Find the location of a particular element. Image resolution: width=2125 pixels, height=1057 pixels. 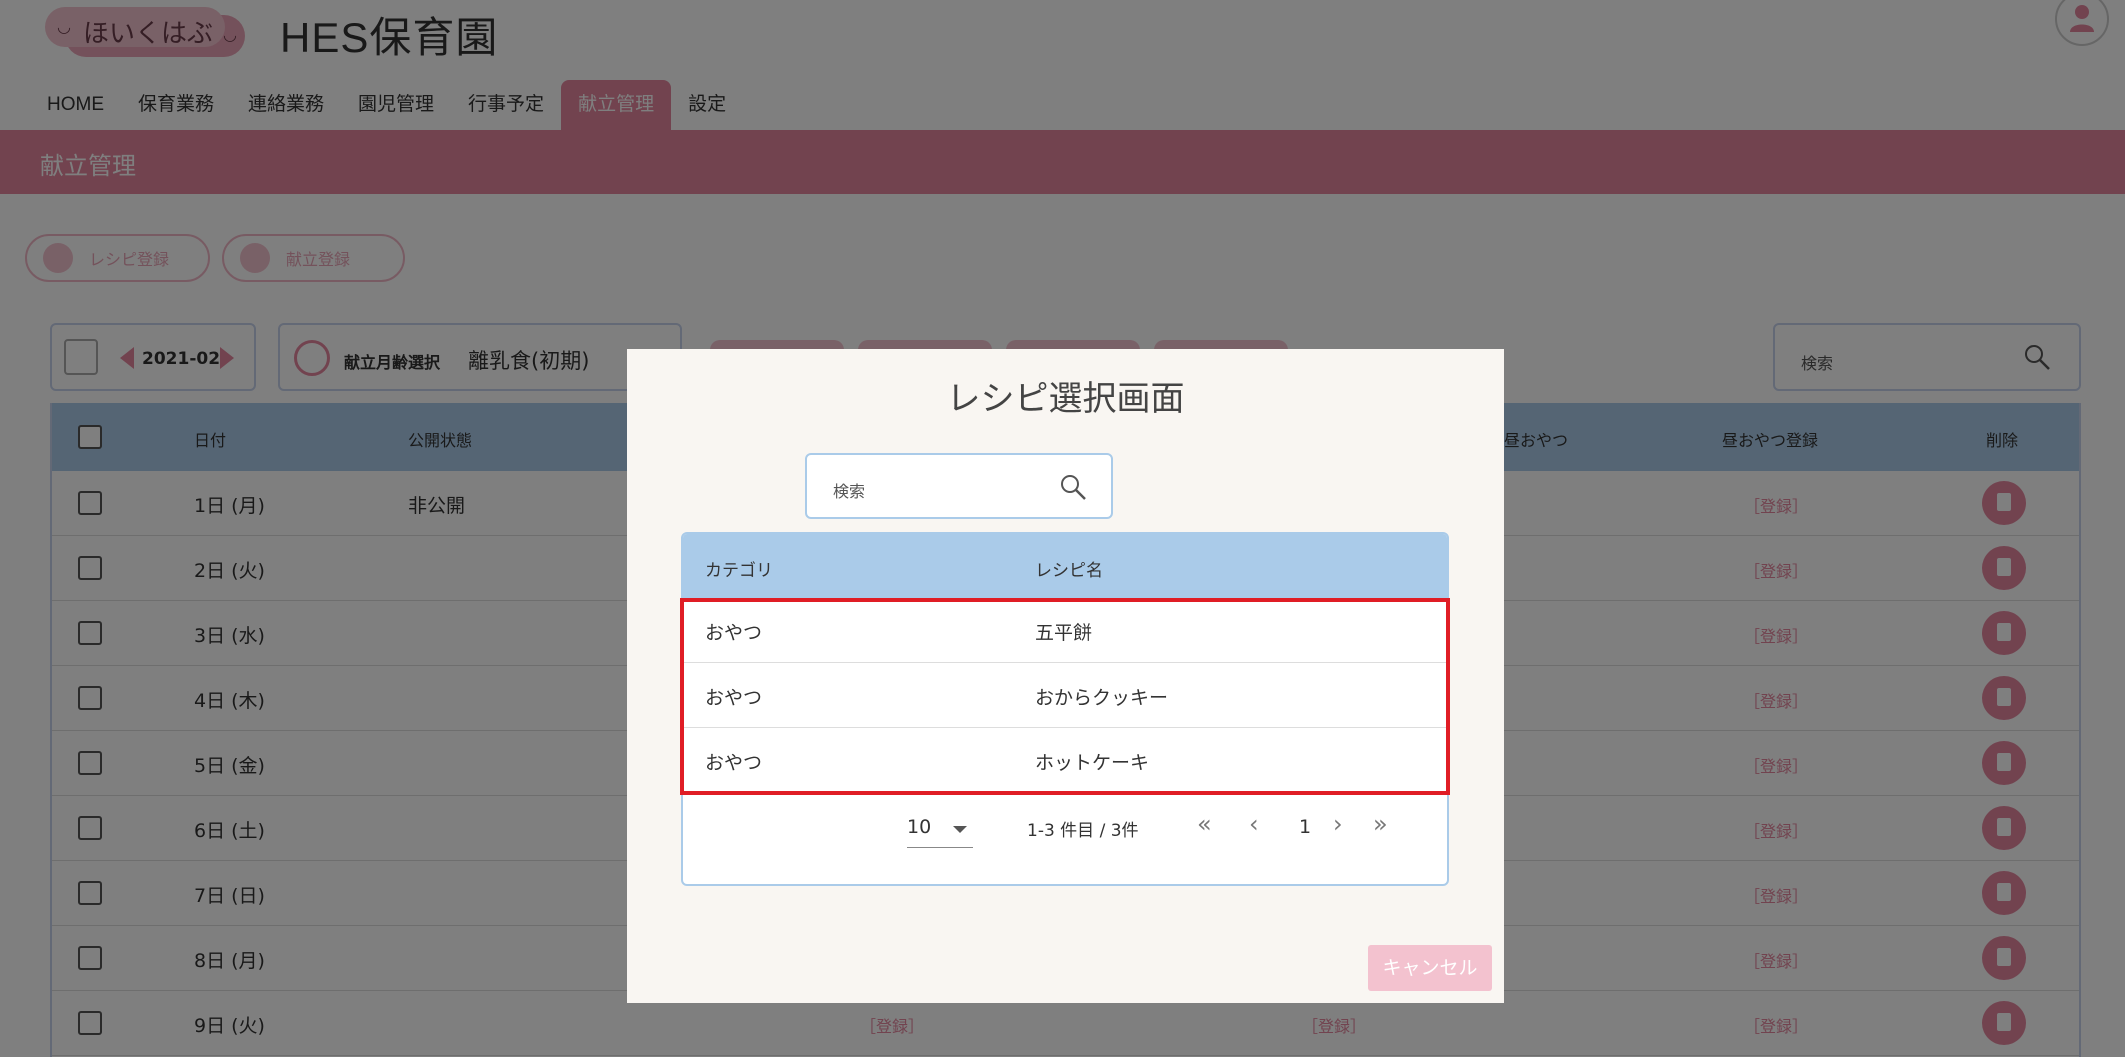

pagination: 10 1-3 件目 / 3件 « ‹ 1 › » is located at coordinates (1065, 826).